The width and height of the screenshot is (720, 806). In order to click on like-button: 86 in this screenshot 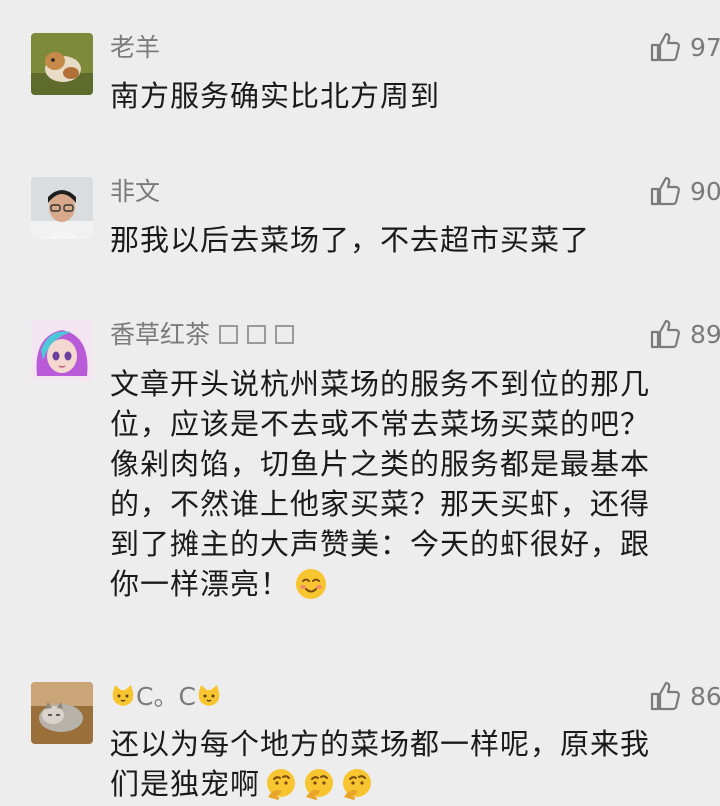, I will do `click(684, 696)`.